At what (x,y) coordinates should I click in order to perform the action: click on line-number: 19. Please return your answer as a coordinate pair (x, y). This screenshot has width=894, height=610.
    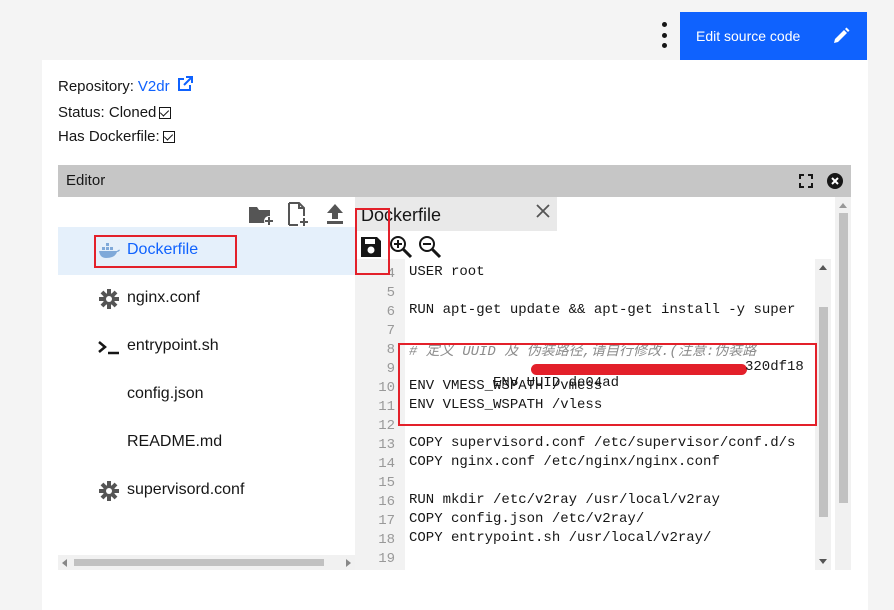
    Looking at the image, I should click on (386, 559).